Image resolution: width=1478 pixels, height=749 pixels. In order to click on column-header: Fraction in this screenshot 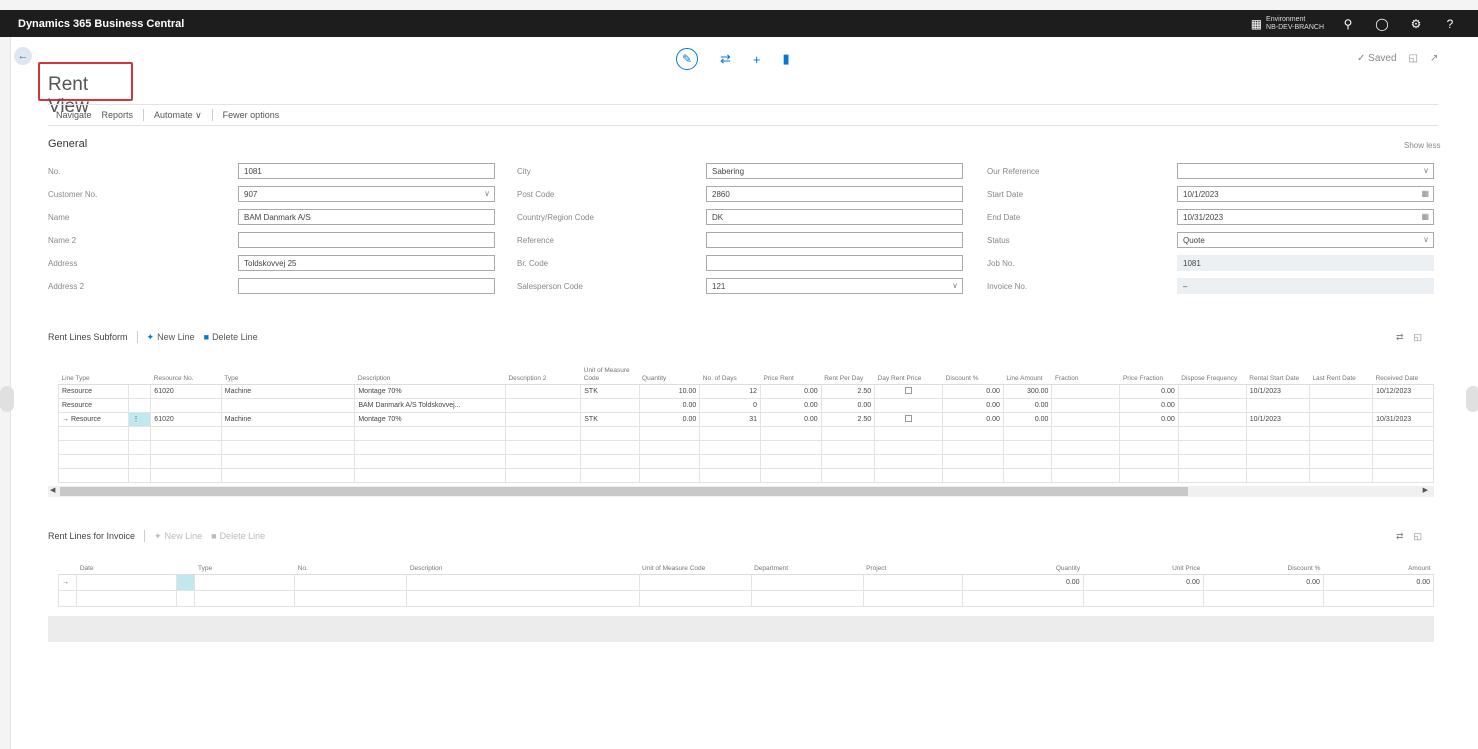, I will do `click(1085, 371)`.